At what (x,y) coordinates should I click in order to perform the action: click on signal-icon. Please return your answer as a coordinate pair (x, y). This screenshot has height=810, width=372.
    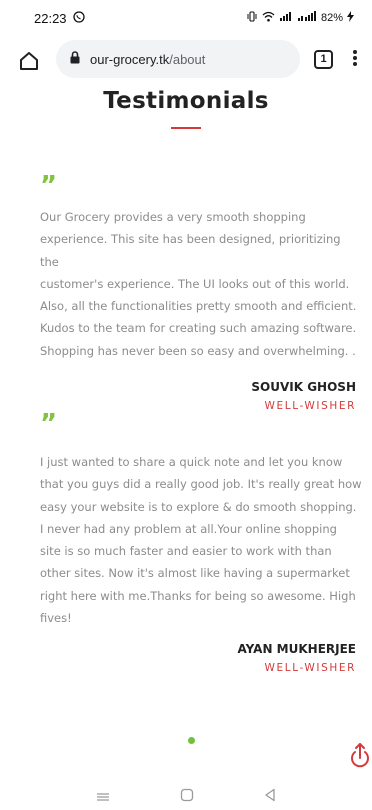
    Looking at the image, I should click on (307, 18).